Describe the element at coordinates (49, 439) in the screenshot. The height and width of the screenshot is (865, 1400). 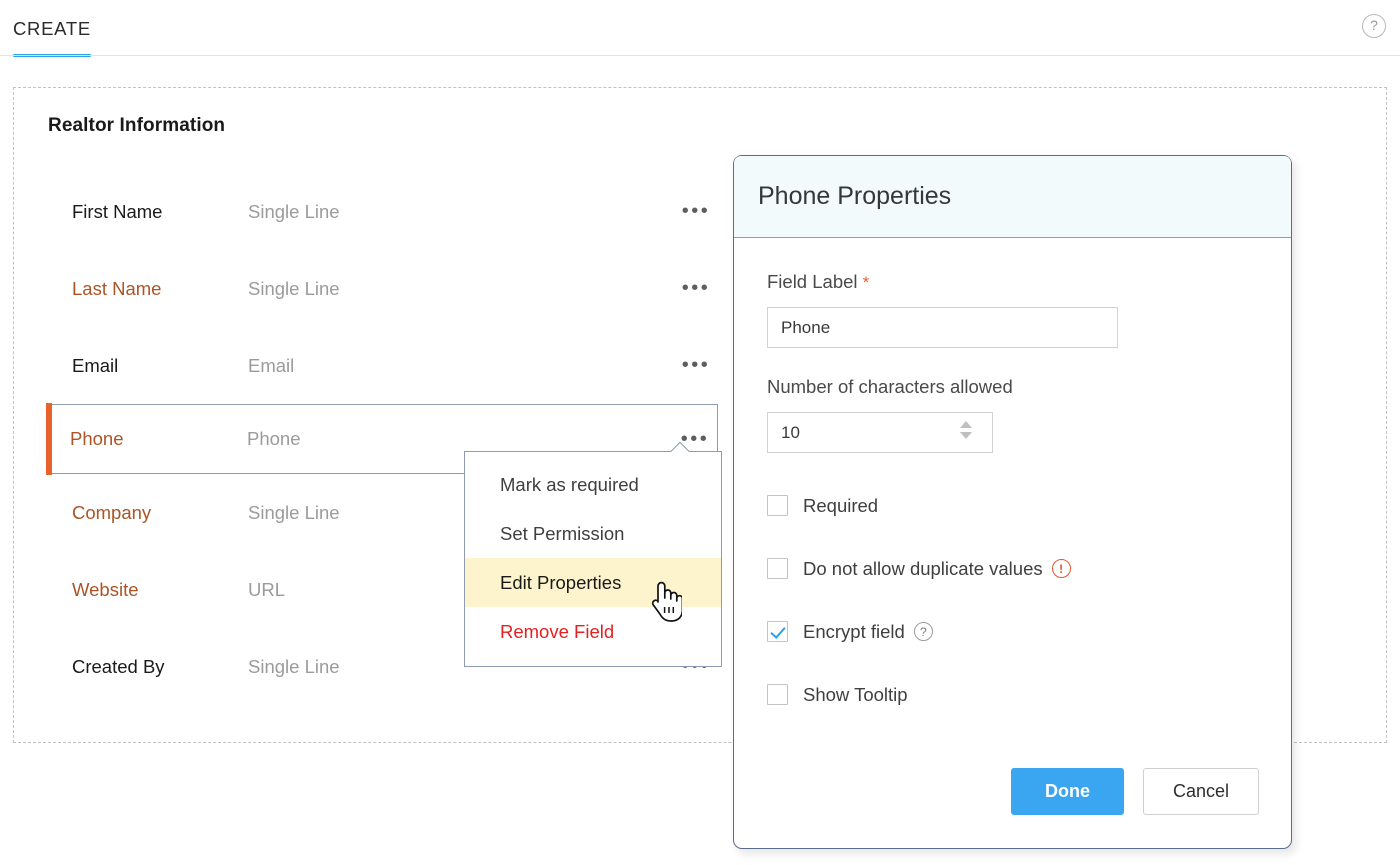
I see `selected-field-marker` at that location.